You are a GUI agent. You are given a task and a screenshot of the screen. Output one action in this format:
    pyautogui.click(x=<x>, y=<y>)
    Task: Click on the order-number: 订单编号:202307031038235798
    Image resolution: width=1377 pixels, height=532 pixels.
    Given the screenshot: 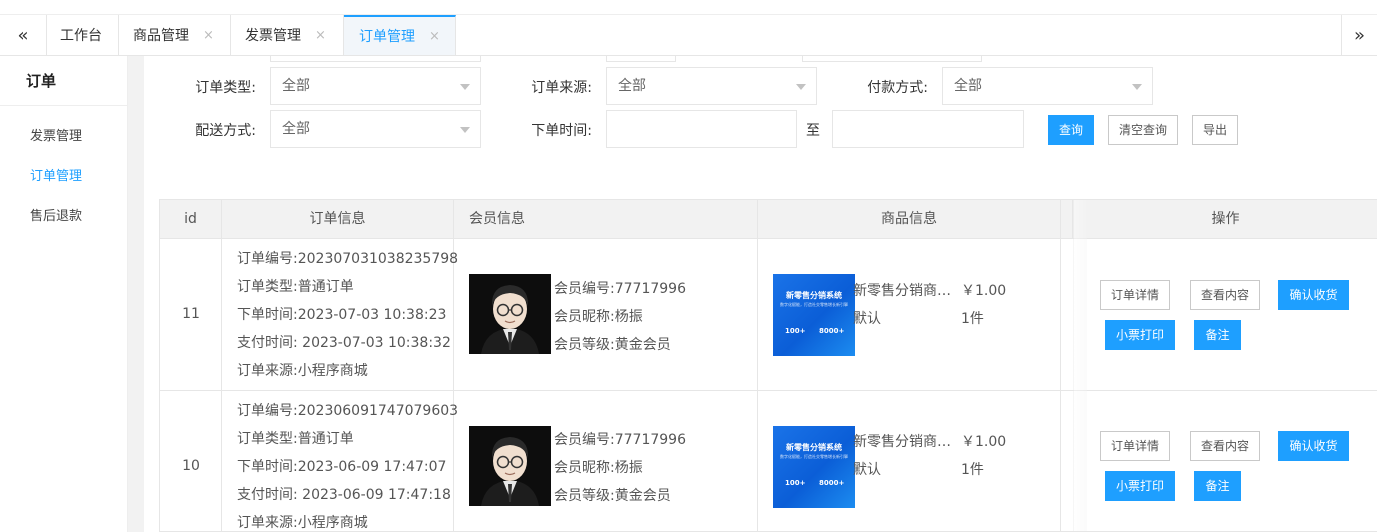 What is the action you would take?
    pyautogui.click(x=348, y=259)
    